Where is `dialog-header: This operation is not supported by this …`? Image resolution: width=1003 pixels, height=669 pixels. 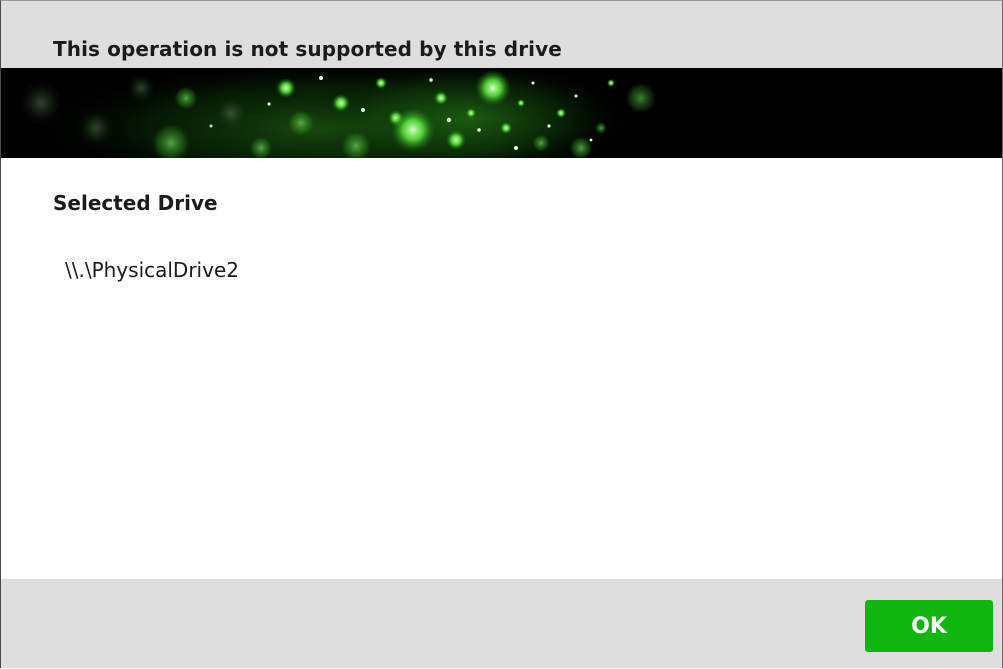
dialog-header: This operation is not supported by this … is located at coordinates (501, 34).